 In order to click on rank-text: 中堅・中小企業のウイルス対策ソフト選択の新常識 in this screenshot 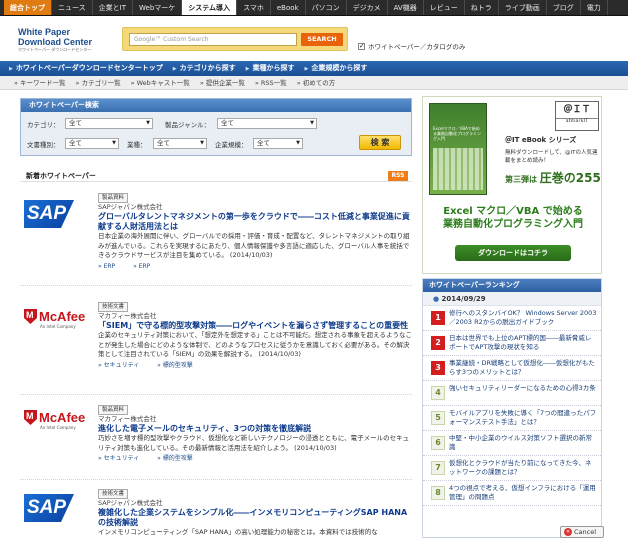, I will do `click(523, 441)`.